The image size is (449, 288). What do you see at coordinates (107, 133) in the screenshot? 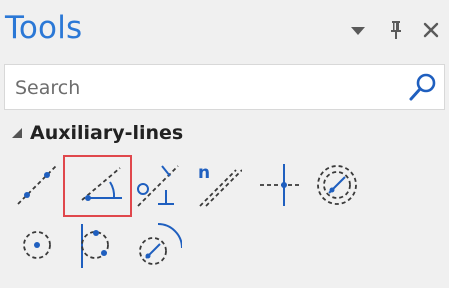
I see `section-label: Auxiliary-lines` at bounding box center [107, 133].